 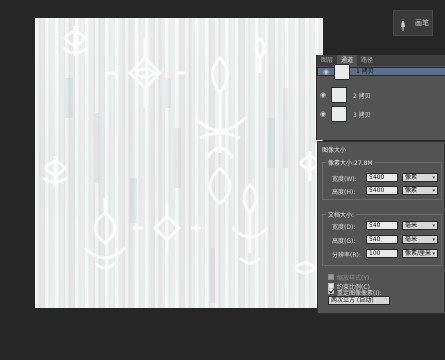 I want to click on dialog-title: 图像大小, so click(x=334, y=150).